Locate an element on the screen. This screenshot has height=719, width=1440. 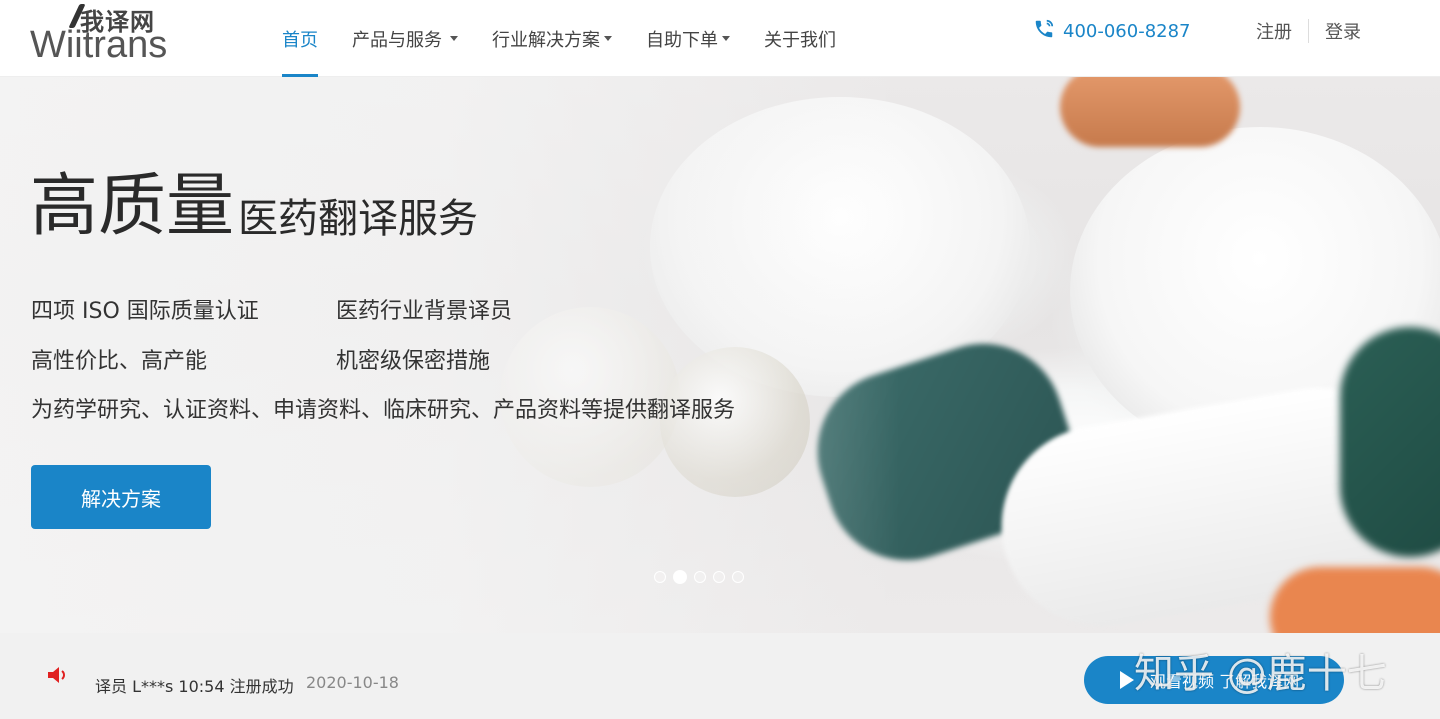
hero-title: 高质量 医药翻译服务 is located at coordinates (254, 207).